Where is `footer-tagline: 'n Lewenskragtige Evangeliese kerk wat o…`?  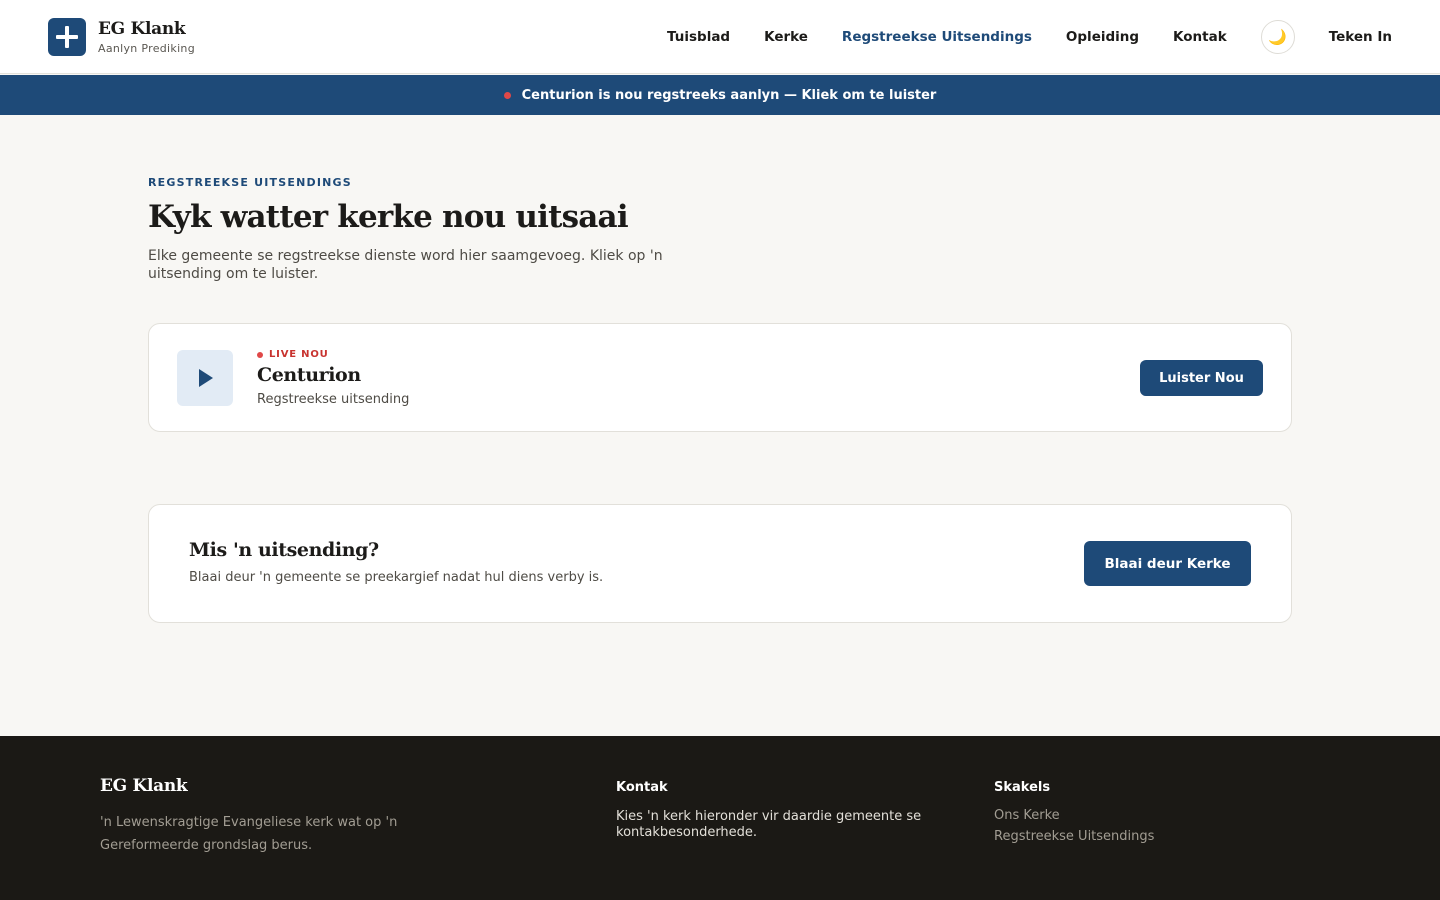
footer-tagline: 'n Lewenskragtige Evangeliese kerk wat o… is located at coordinates (249, 834).